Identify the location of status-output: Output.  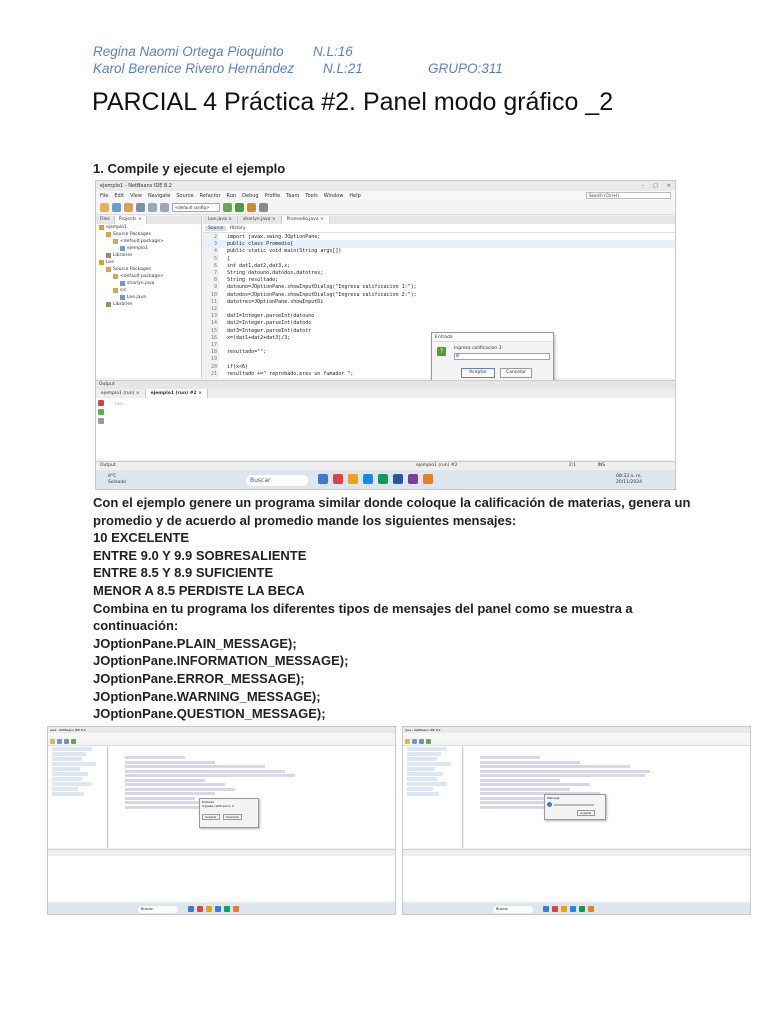
(108, 465).